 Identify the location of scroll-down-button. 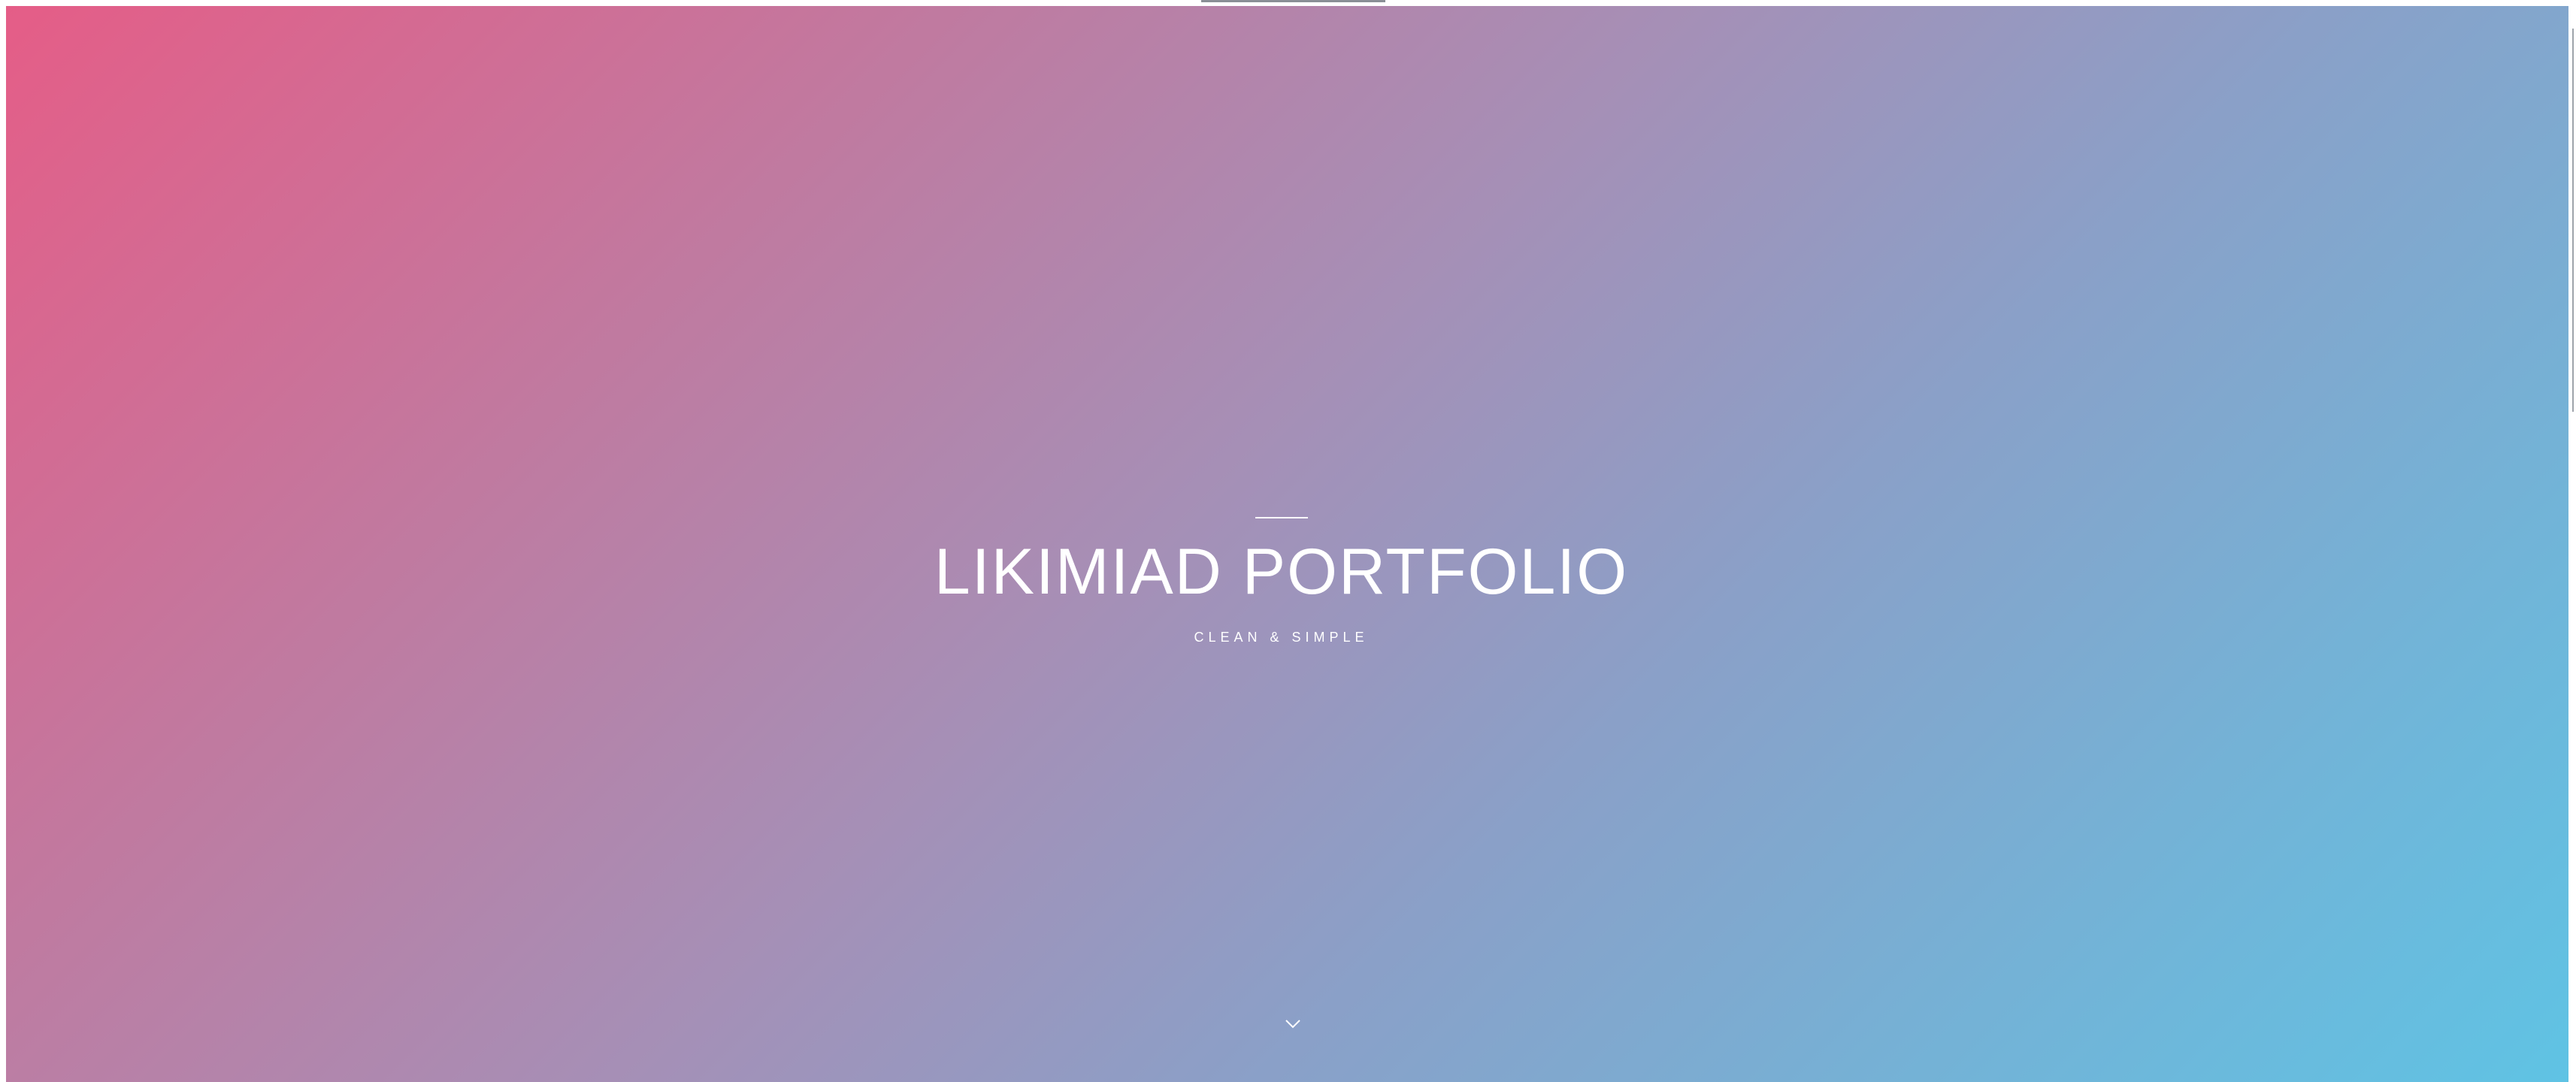
(1293, 1024).